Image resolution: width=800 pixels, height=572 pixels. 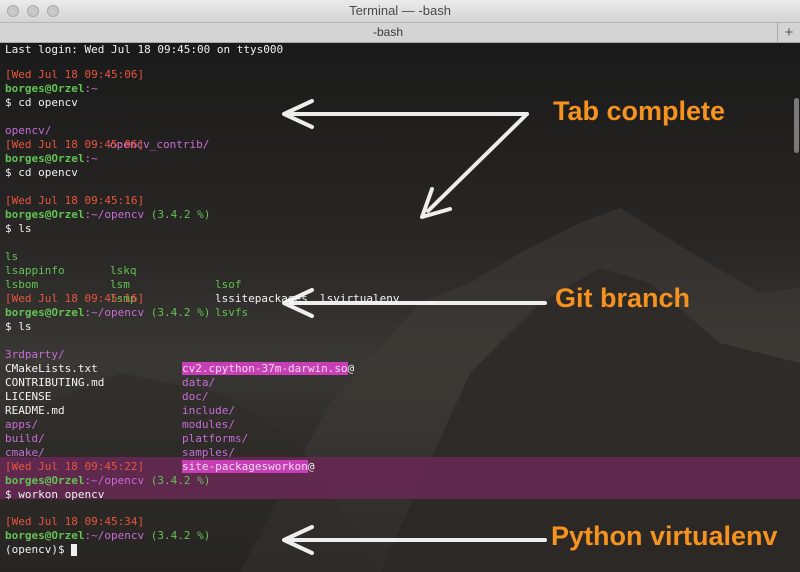 What do you see at coordinates (405, 159) in the screenshot?
I see `arrow-tab-complete` at bounding box center [405, 159].